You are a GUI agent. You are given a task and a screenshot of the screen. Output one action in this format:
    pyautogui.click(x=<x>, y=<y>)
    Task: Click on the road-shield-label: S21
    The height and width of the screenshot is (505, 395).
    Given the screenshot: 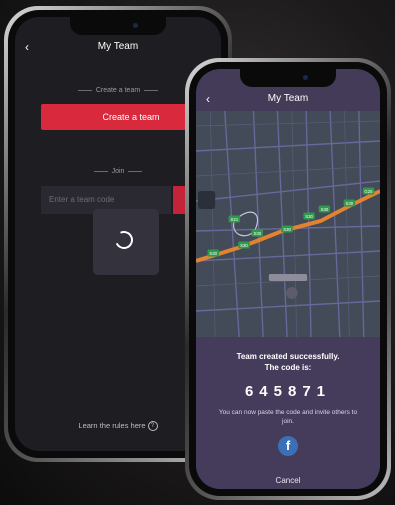 What is the action you would take?
    pyautogui.click(x=235, y=219)
    